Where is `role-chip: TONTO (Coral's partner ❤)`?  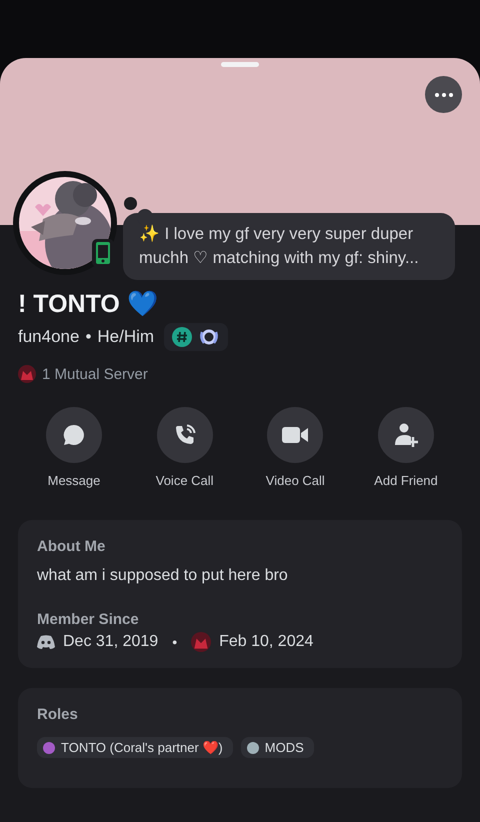 role-chip: TONTO (Coral's partner ❤) is located at coordinates (135, 747).